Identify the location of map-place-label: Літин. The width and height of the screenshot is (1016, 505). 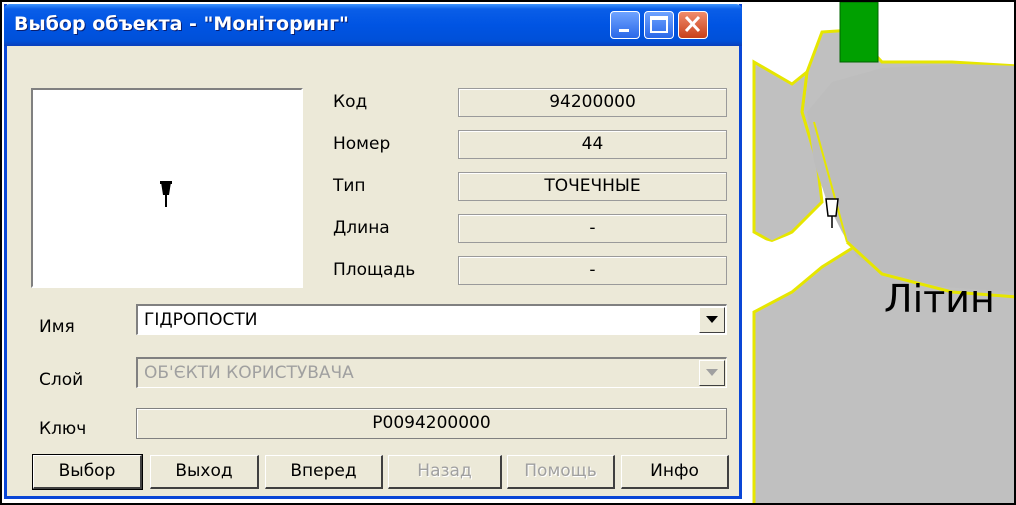
(939, 299).